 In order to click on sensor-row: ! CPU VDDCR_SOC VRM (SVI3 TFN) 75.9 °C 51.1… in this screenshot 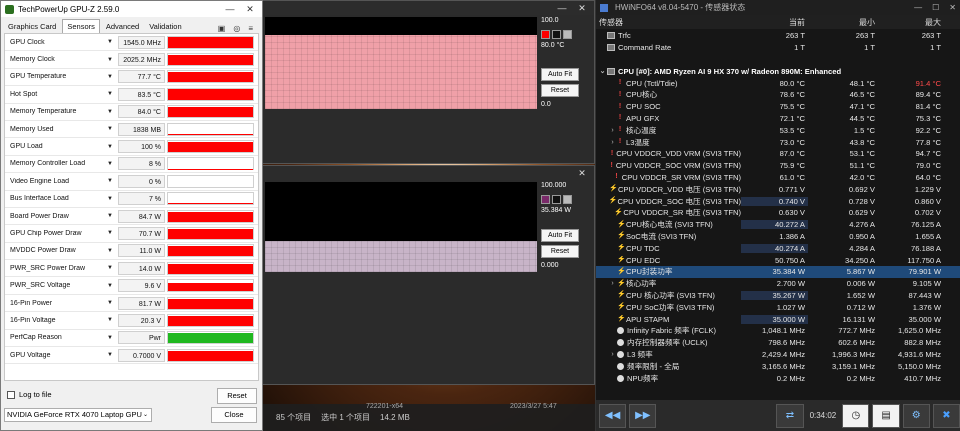, I will do `click(778, 166)`.